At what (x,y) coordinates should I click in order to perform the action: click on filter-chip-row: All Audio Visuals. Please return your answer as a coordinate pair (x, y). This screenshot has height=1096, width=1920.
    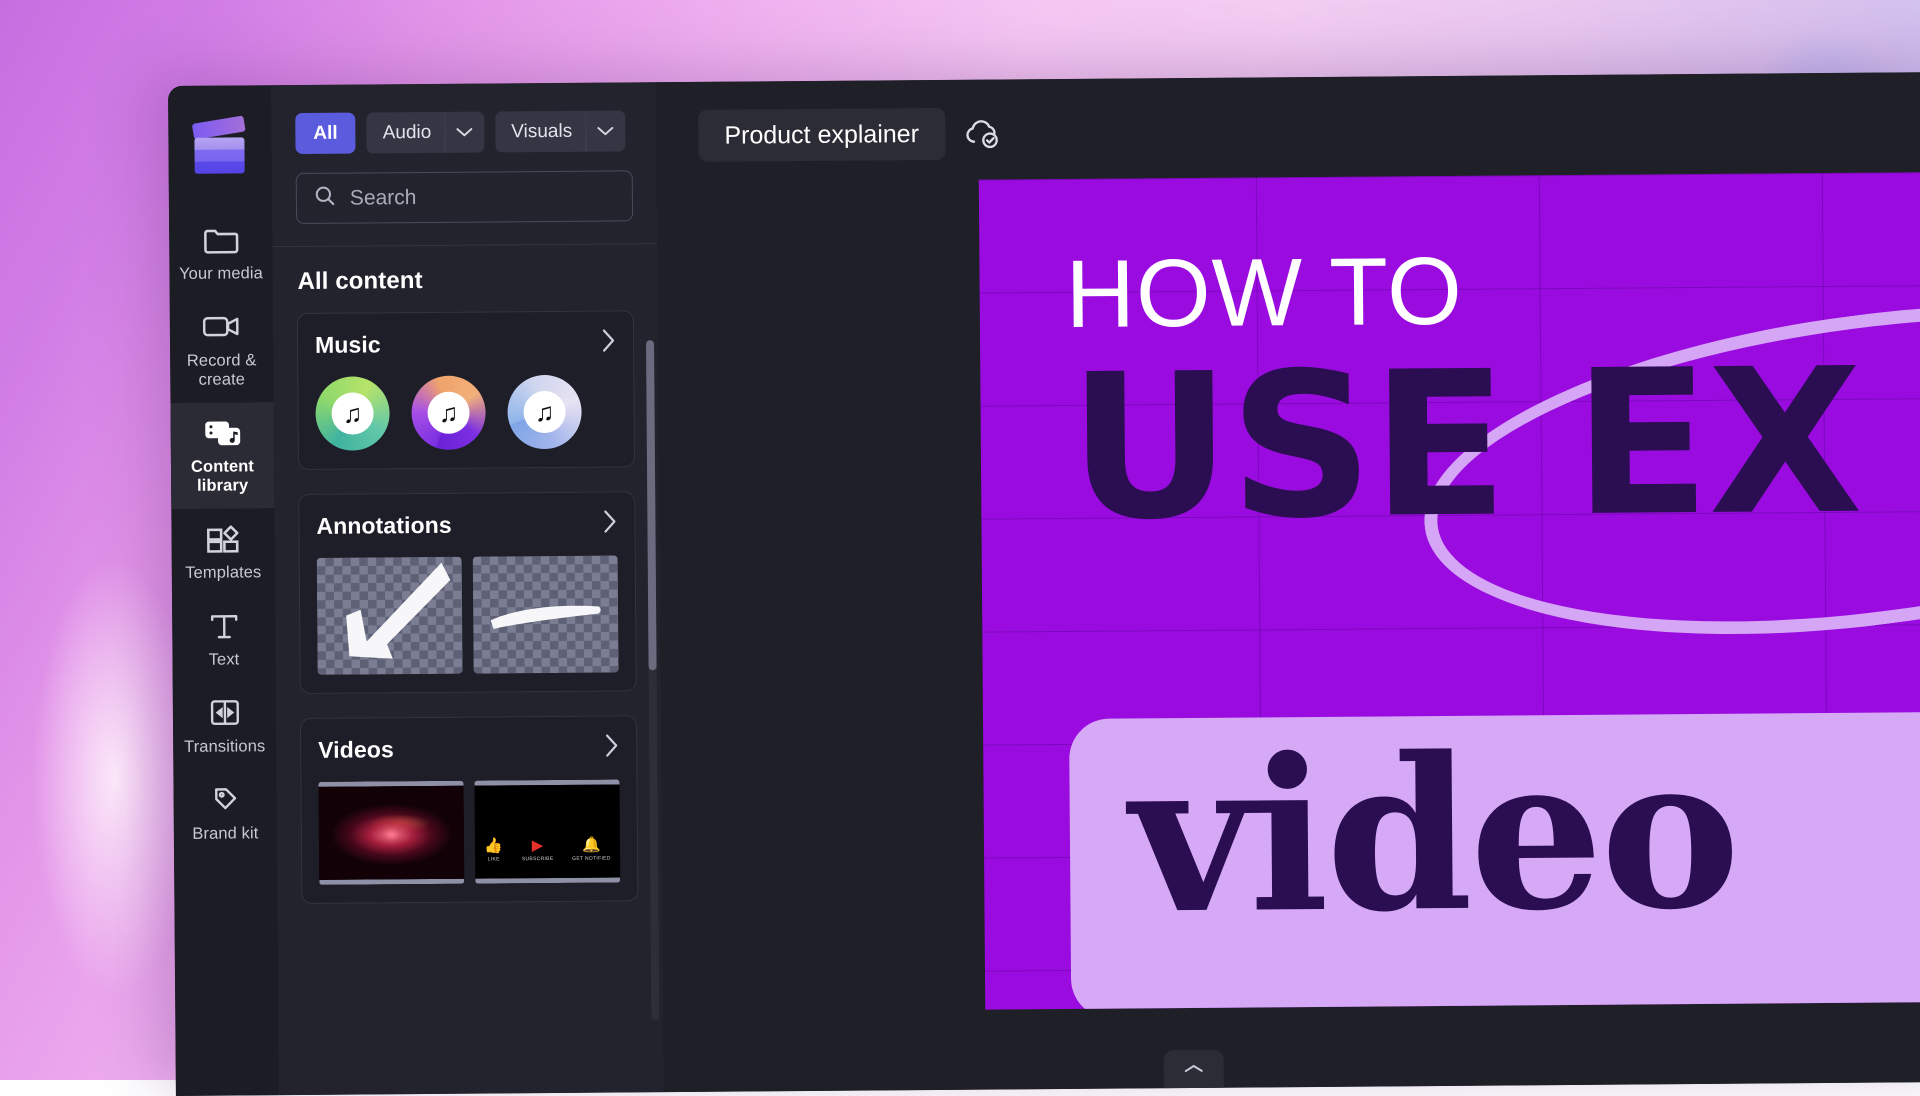
    Looking at the image, I should click on (464, 118).